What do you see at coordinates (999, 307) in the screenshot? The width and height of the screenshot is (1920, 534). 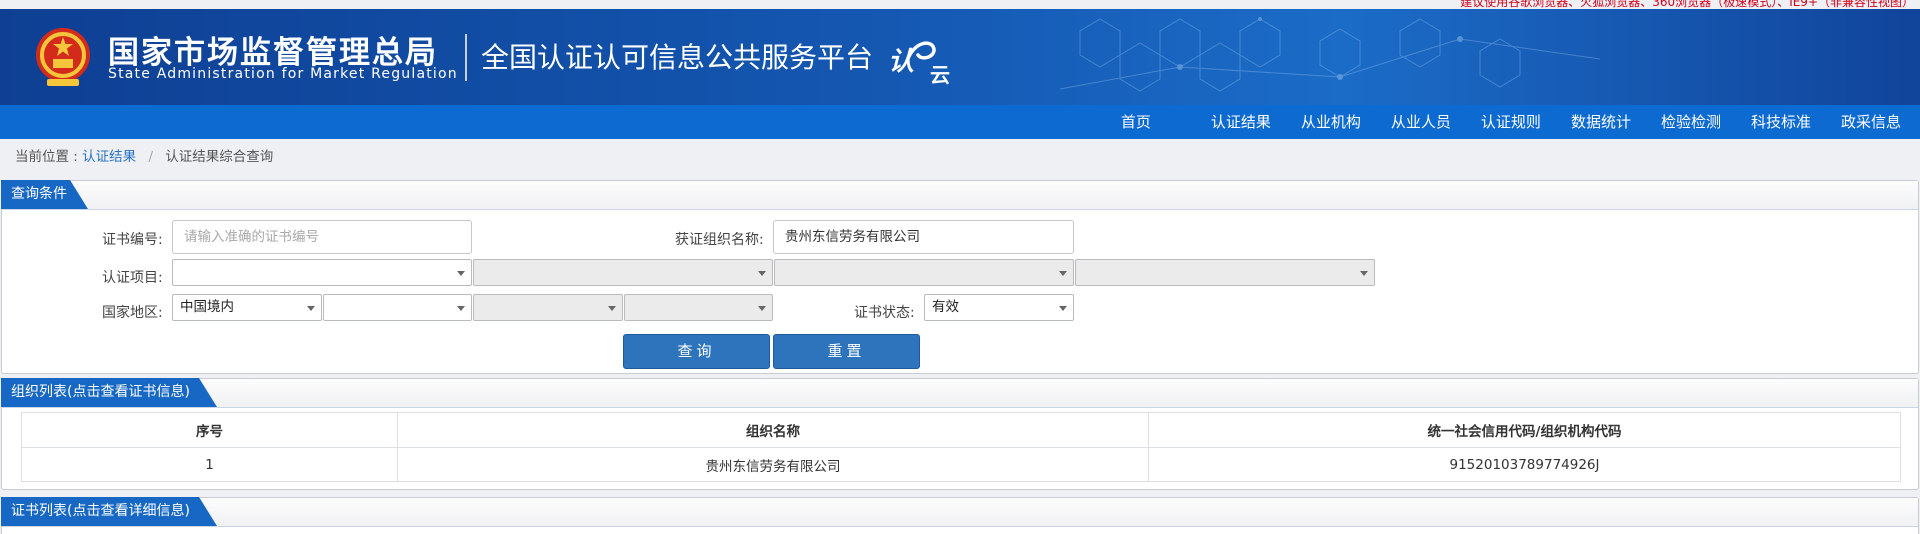 I see `cert-status-select: 有效` at bounding box center [999, 307].